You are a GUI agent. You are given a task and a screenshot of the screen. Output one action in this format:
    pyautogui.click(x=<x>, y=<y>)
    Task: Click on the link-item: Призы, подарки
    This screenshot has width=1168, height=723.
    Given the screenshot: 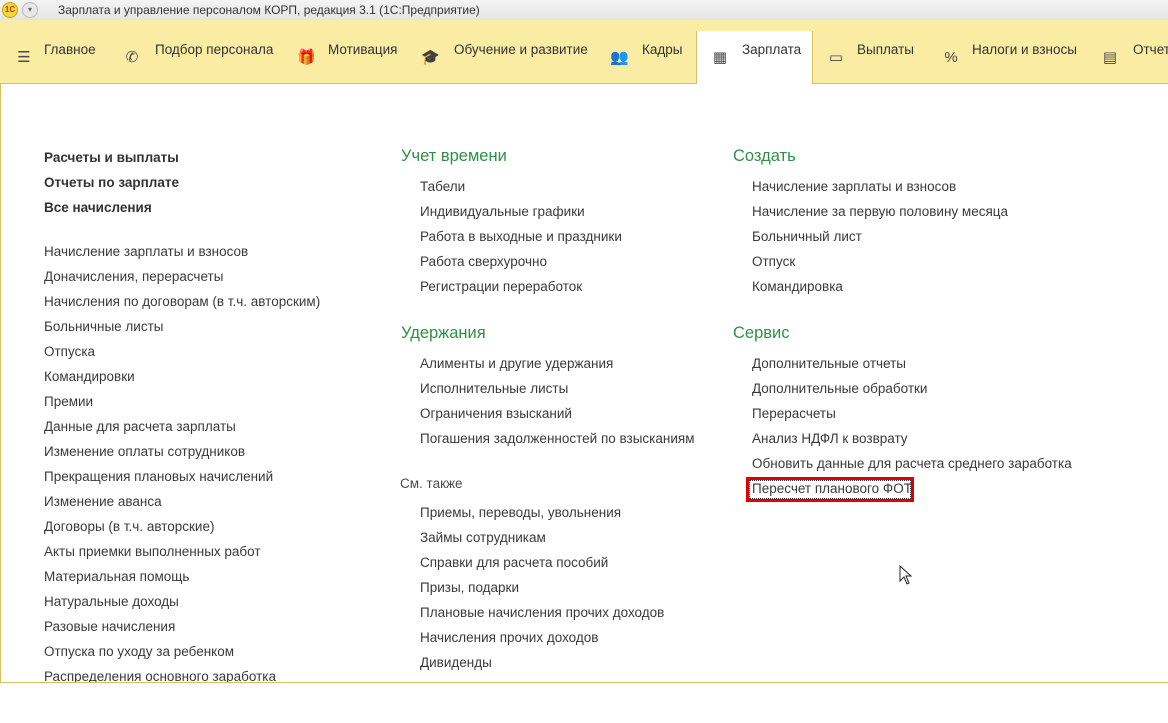 What is the action you would take?
    pyautogui.click(x=469, y=587)
    